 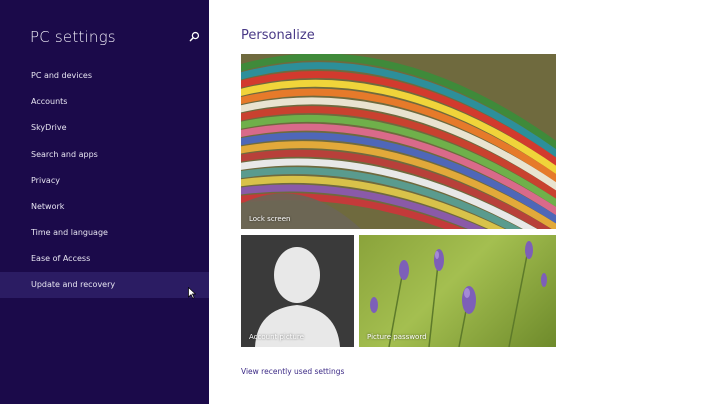 I want to click on mouse-cursor-icon, so click(x=192, y=293).